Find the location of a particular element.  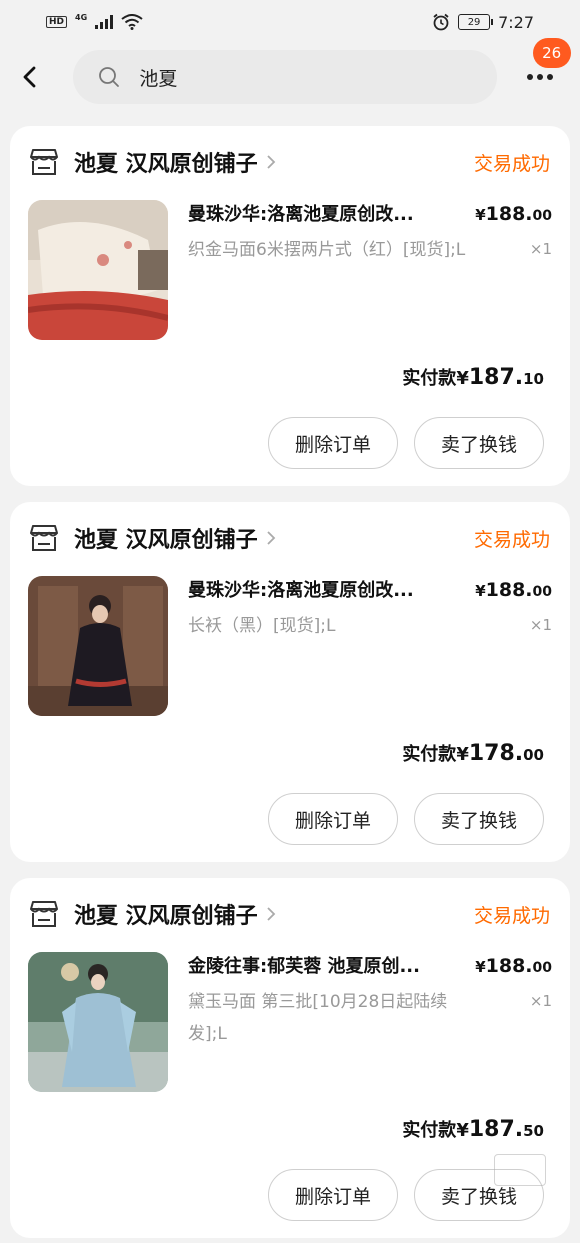

paid-amount: 实付款¥187.50 is located at coordinates (473, 1129).